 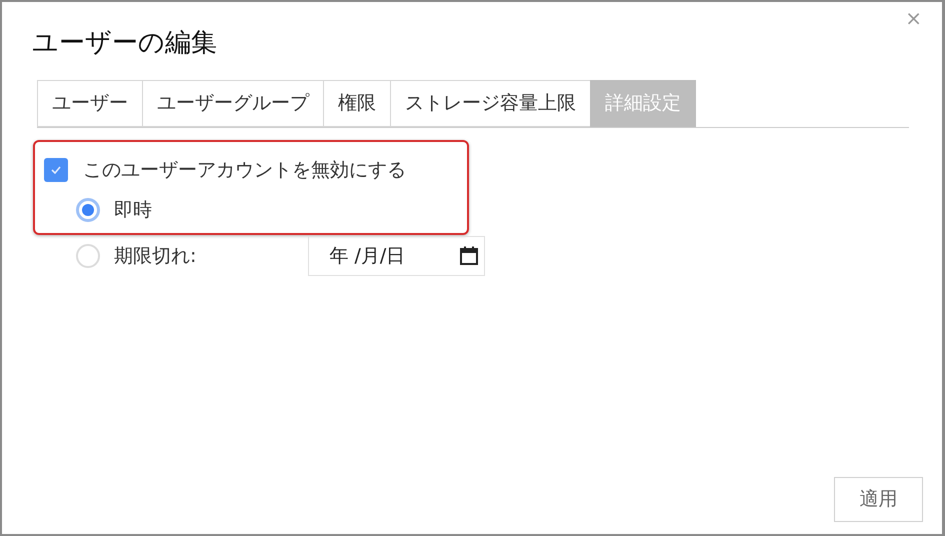 I want to click on apply-button: 適用, so click(x=878, y=499).